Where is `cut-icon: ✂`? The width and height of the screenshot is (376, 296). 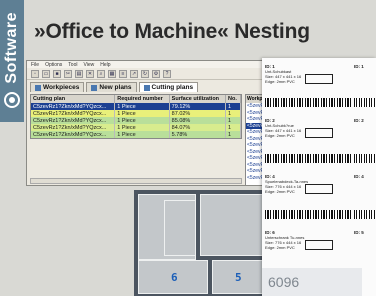
cut-icon: ✂ is located at coordinates (68, 73).